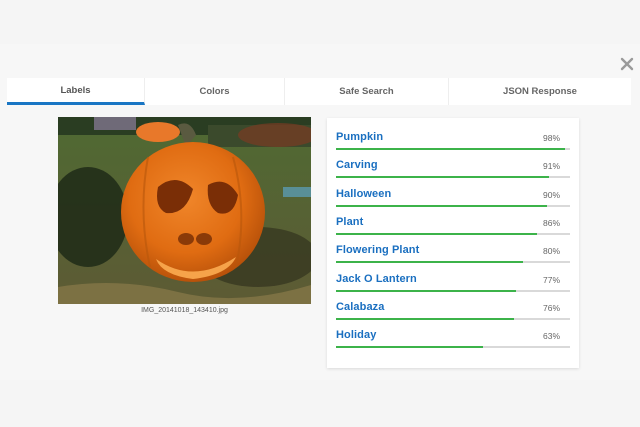 The height and width of the screenshot is (427, 640). I want to click on list-item: Plant 86%, so click(453, 226).